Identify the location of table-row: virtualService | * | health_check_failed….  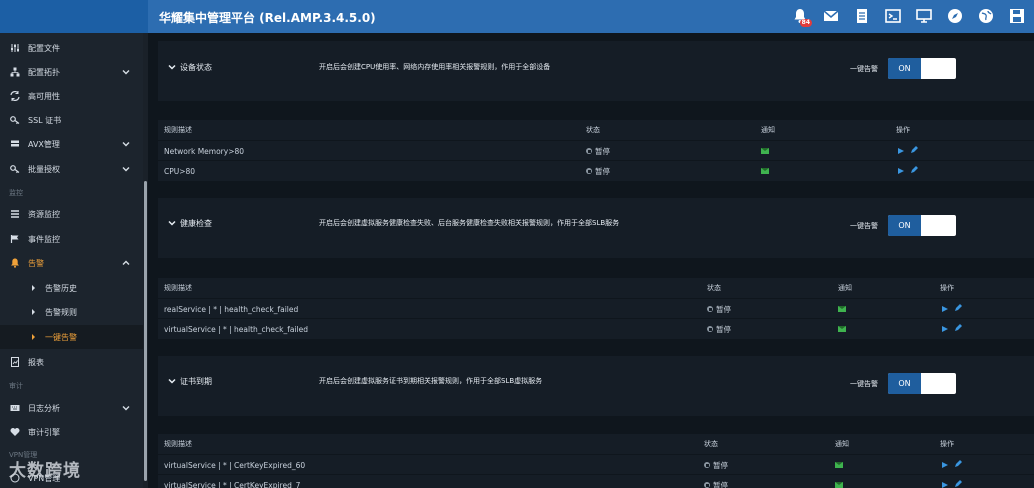
(596, 328).